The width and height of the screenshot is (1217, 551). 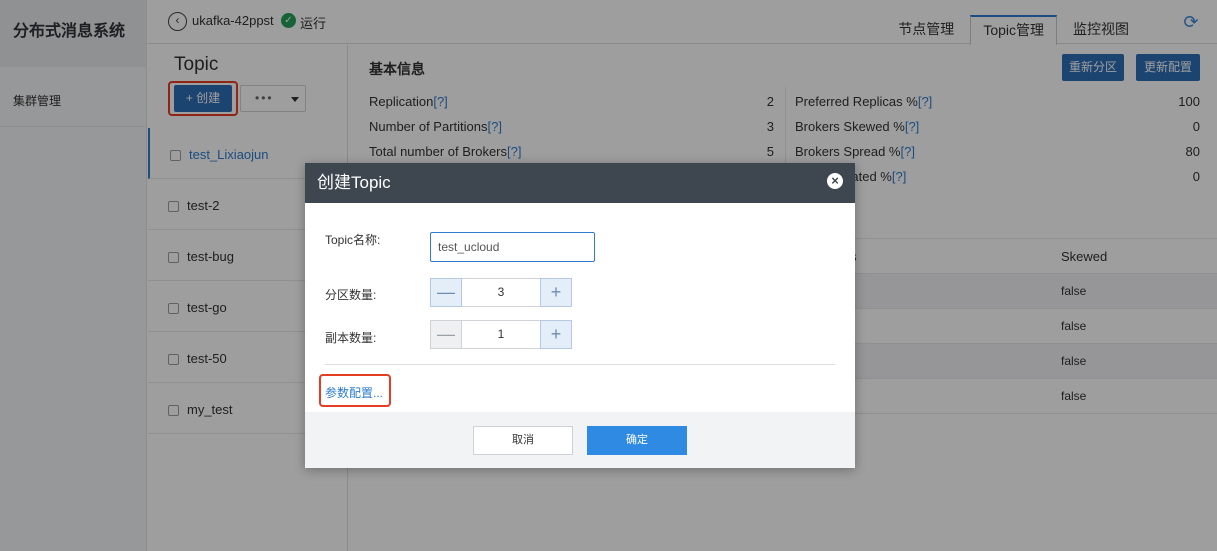 What do you see at coordinates (355, 390) in the screenshot?
I see `param-highlight-box` at bounding box center [355, 390].